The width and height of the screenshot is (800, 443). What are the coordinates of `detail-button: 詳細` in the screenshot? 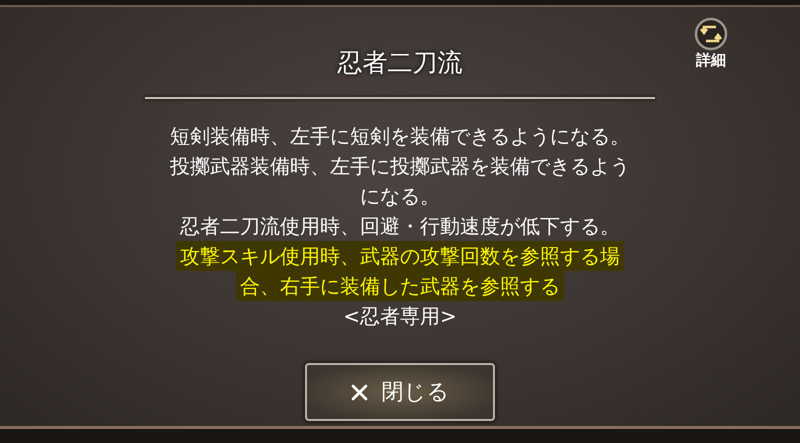 It's located at (711, 43).